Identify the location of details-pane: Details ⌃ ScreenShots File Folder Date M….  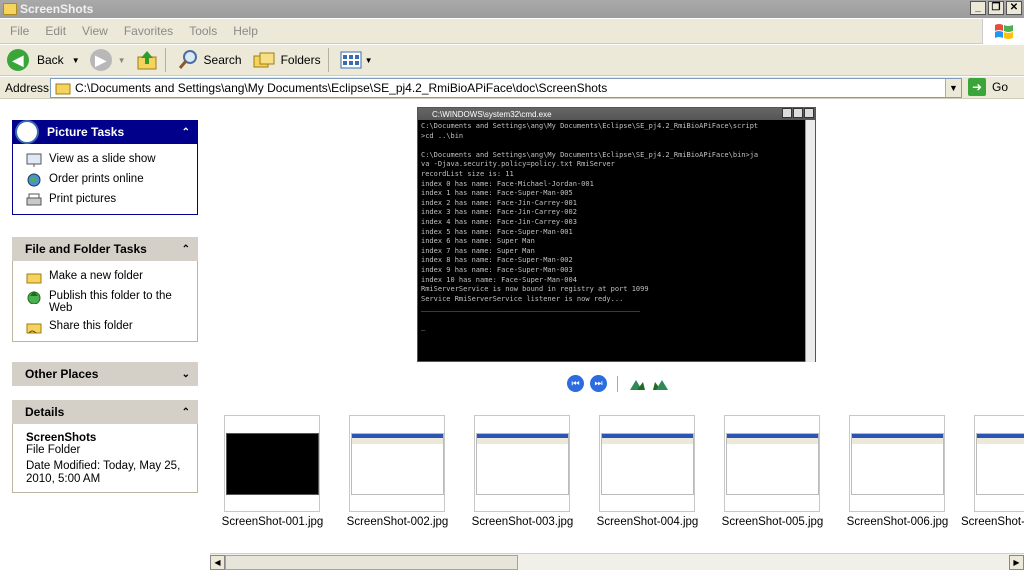
(105, 446).